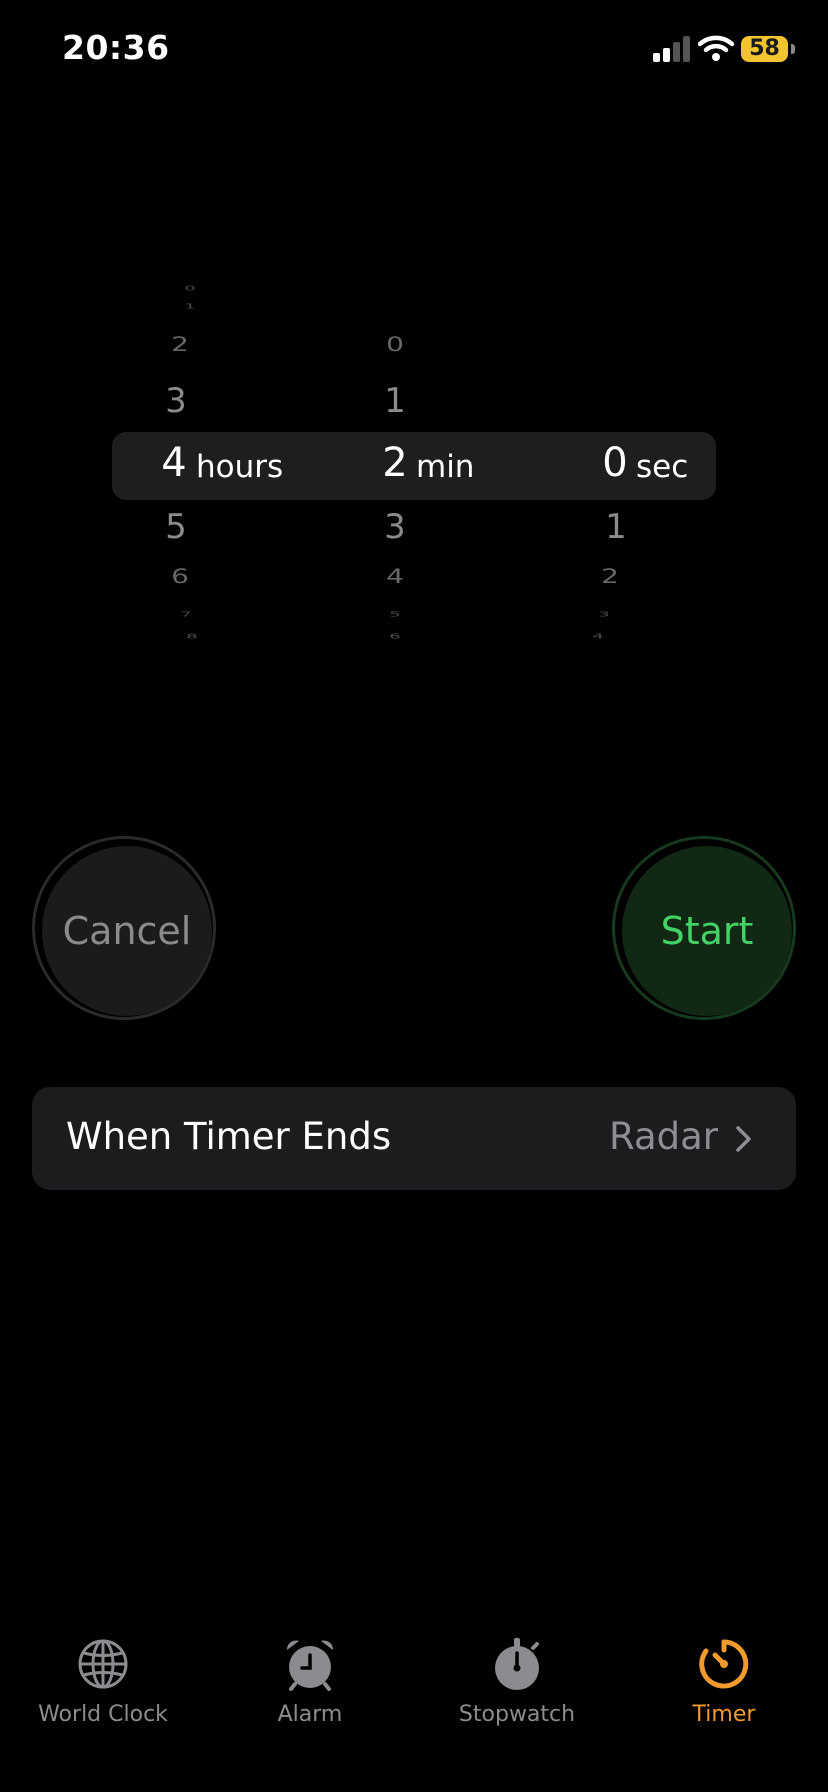 This screenshot has width=828, height=1792. Describe the element at coordinates (716, 48) in the screenshot. I see `wifi-icon` at that location.